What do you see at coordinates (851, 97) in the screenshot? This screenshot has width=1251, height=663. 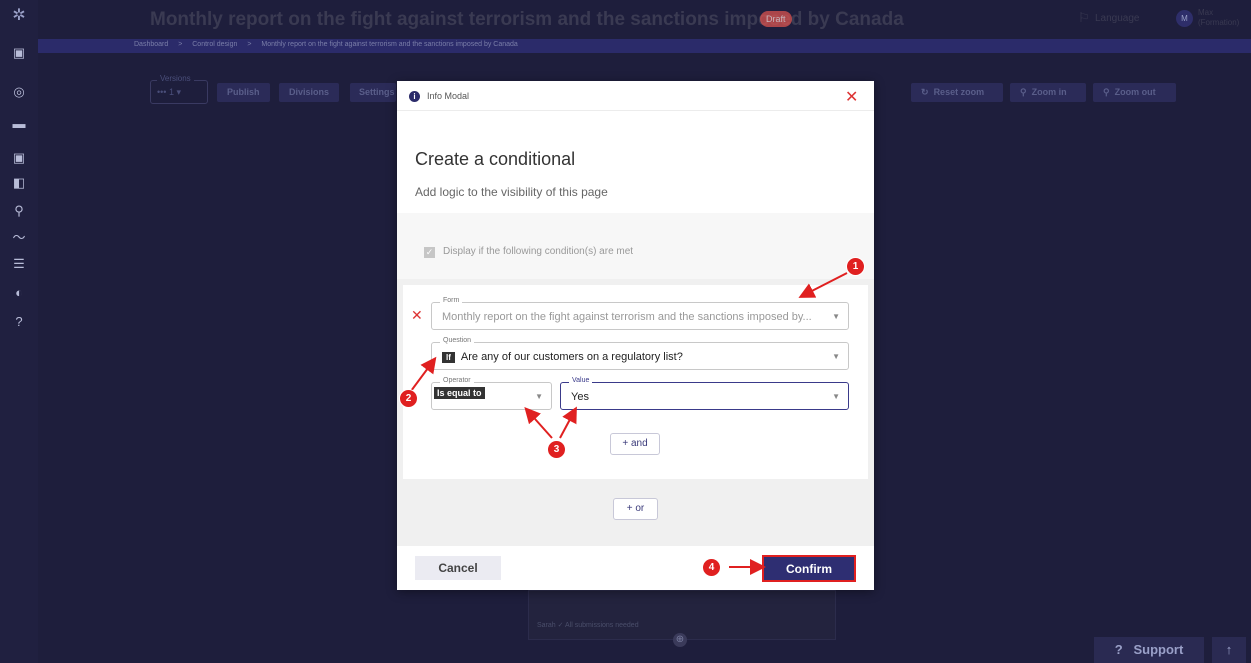 I see `close-icon: ✕` at bounding box center [851, 97].